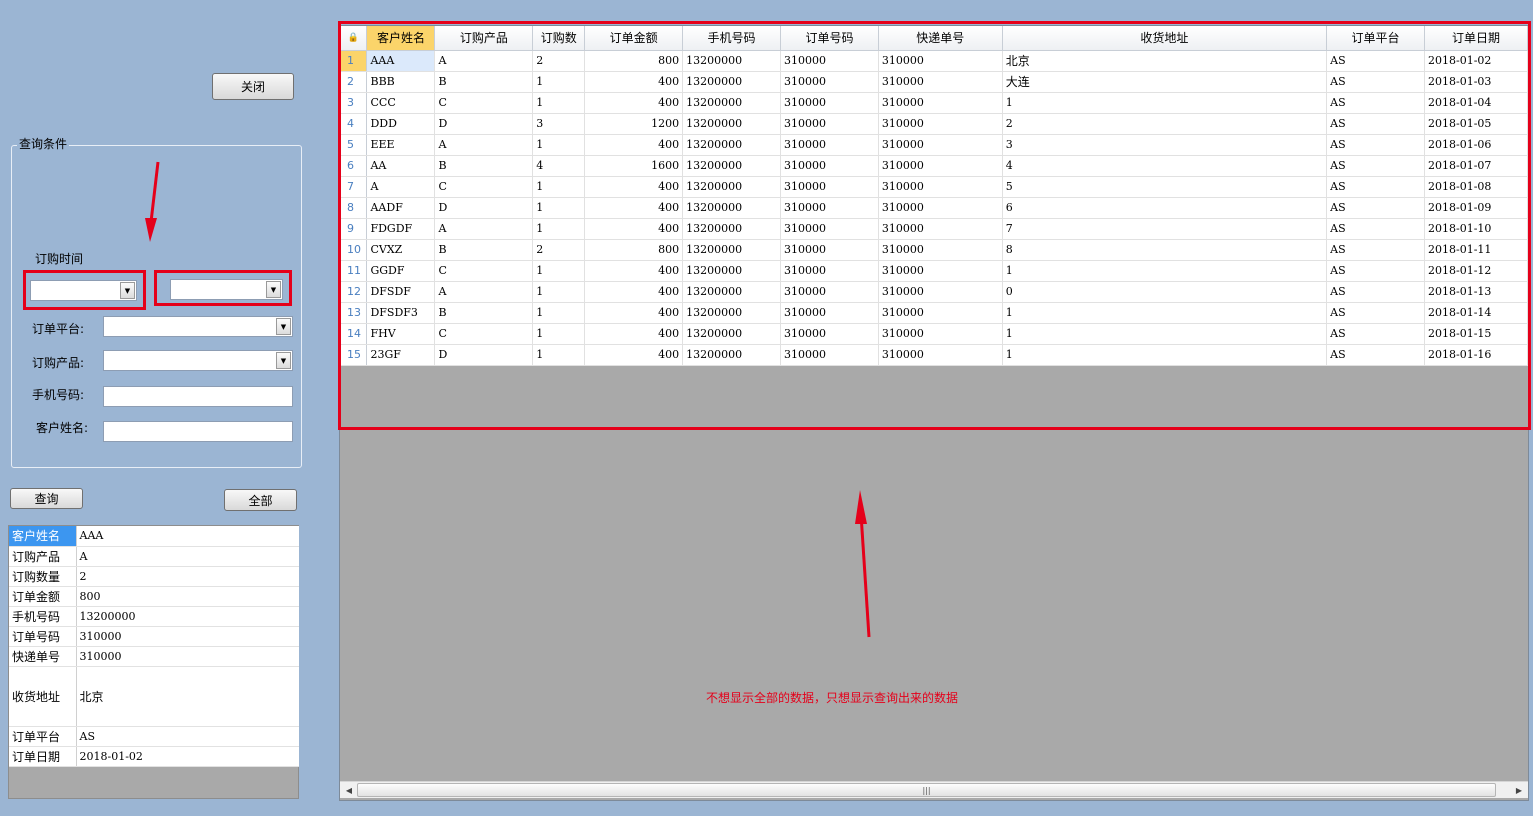 This screenshot has width=1533, height=816. Describe the element at coordinates (861, 507) in the screenshot. I see `arrow-up-head` at that location.